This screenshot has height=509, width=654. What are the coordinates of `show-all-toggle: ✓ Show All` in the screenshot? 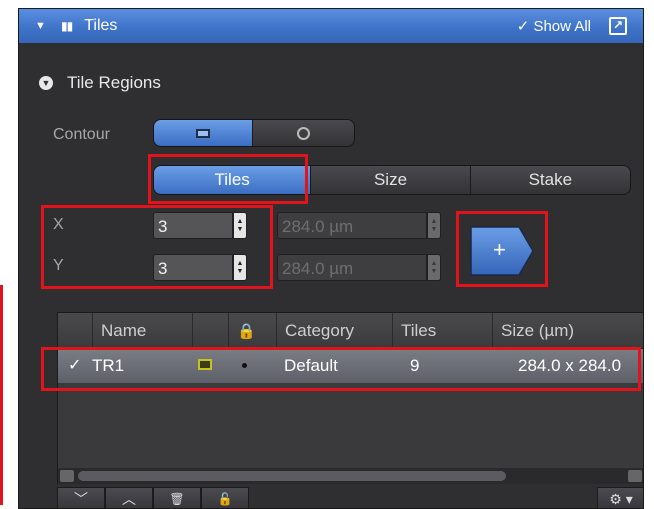 It's located at (554, 26).